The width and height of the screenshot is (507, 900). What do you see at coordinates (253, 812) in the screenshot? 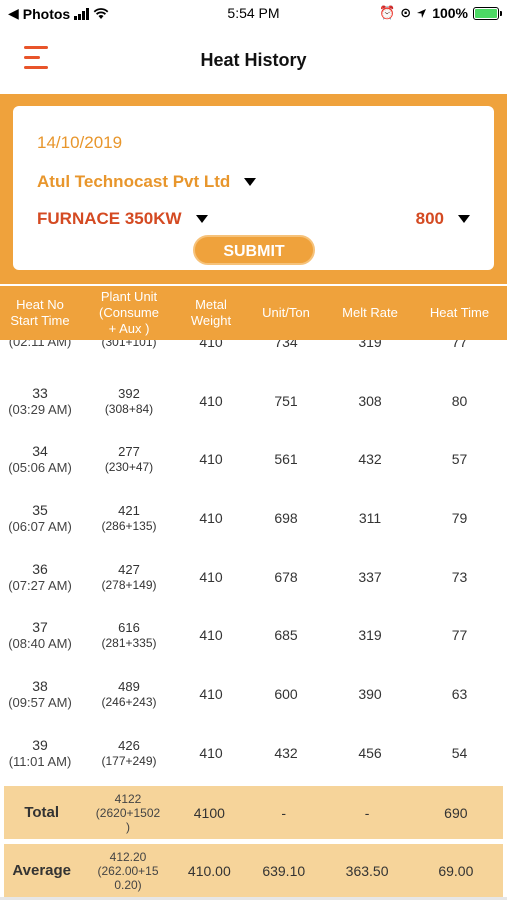
I see `total-row: Total 4122 (2620+1502 ) 4100 - - 690` at bounding box center [253, 812].